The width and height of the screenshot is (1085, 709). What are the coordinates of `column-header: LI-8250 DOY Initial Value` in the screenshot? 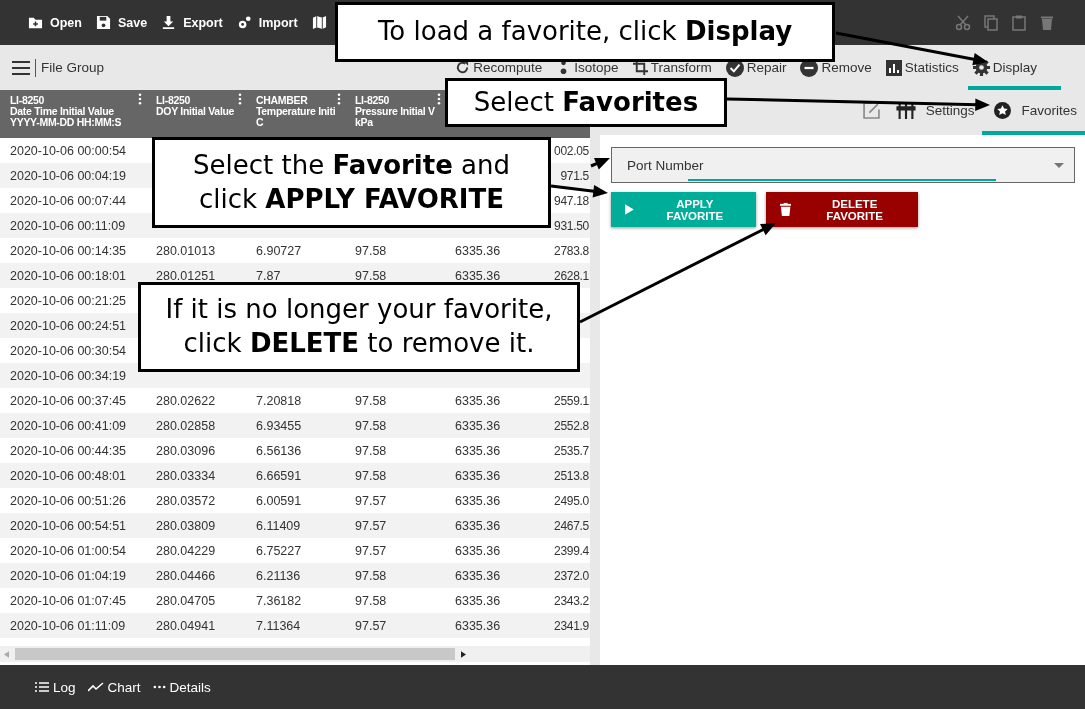 It's located at (196, 114).